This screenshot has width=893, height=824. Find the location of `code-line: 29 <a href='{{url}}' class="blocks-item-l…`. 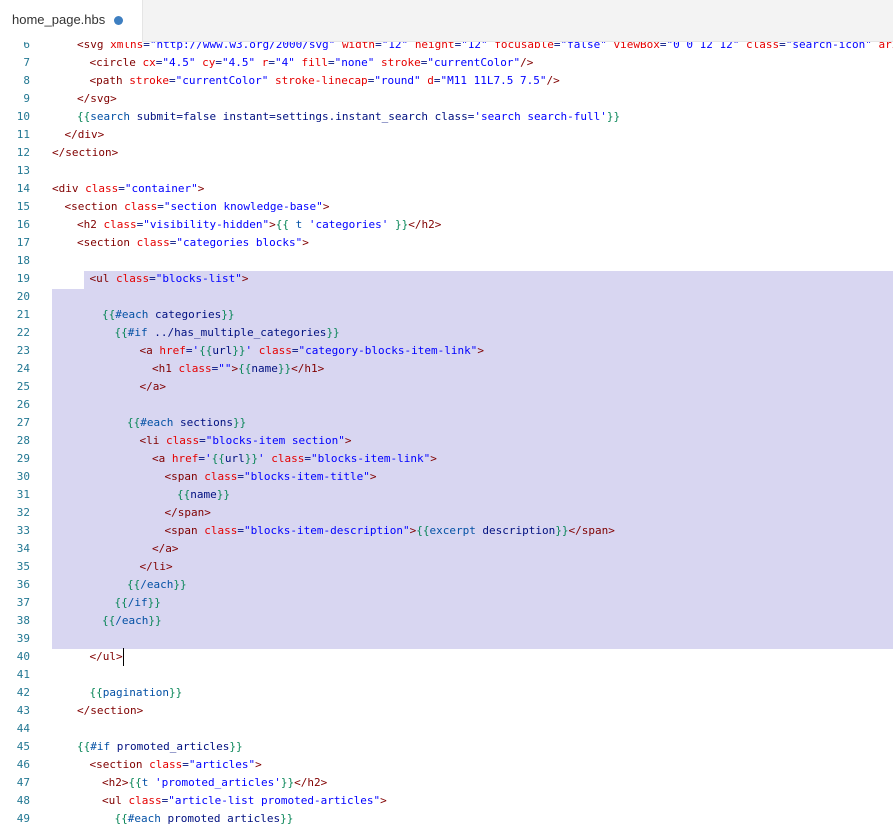

code-line: 29 <a href='{{url}}' class="blocks-item-l… is located at coordinates (446, 459).